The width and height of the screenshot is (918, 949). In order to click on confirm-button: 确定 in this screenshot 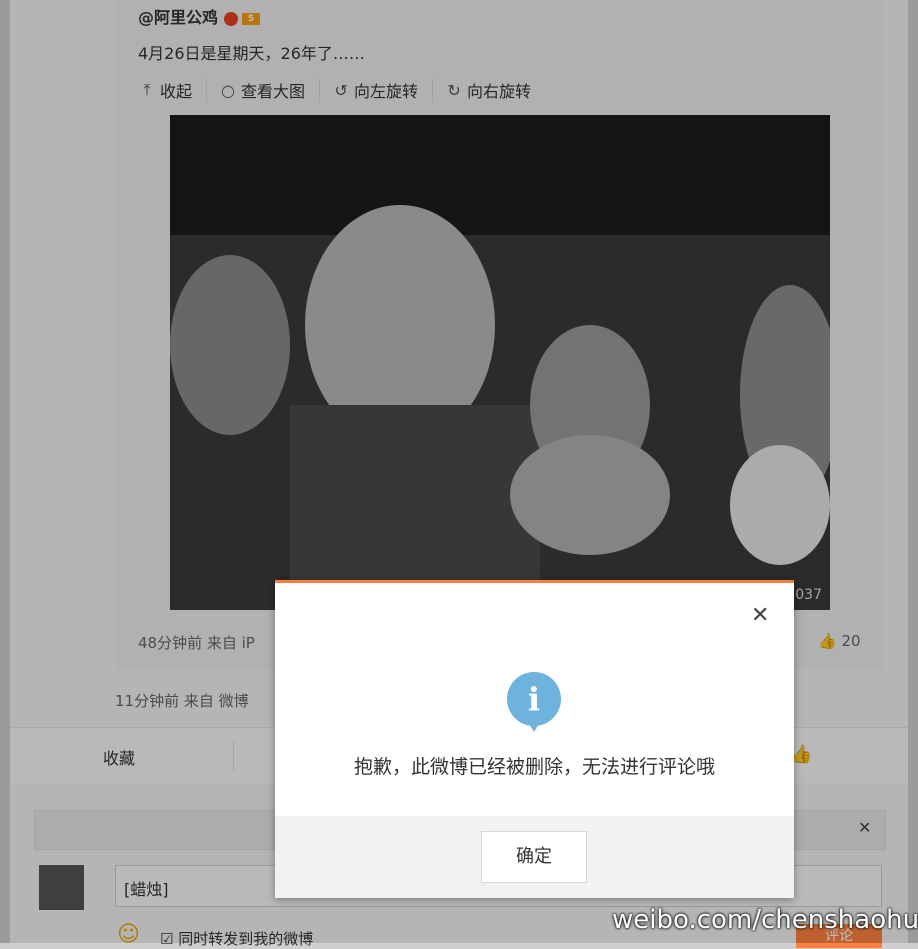, I will do `click(534, 857)`.